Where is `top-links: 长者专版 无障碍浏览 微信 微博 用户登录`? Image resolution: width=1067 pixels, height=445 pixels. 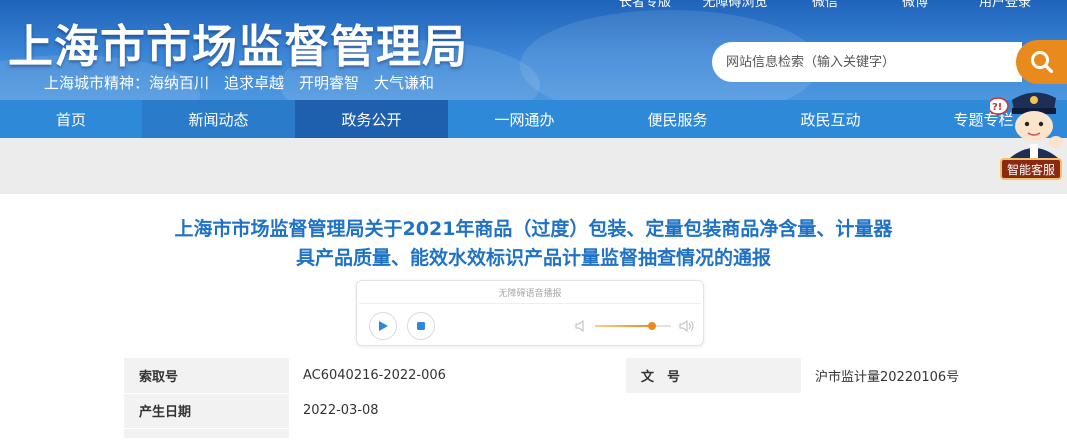 top-links: 长者专版 无障碍浏览 微信 微博 用户登录 is located at coordinates (825, 5).